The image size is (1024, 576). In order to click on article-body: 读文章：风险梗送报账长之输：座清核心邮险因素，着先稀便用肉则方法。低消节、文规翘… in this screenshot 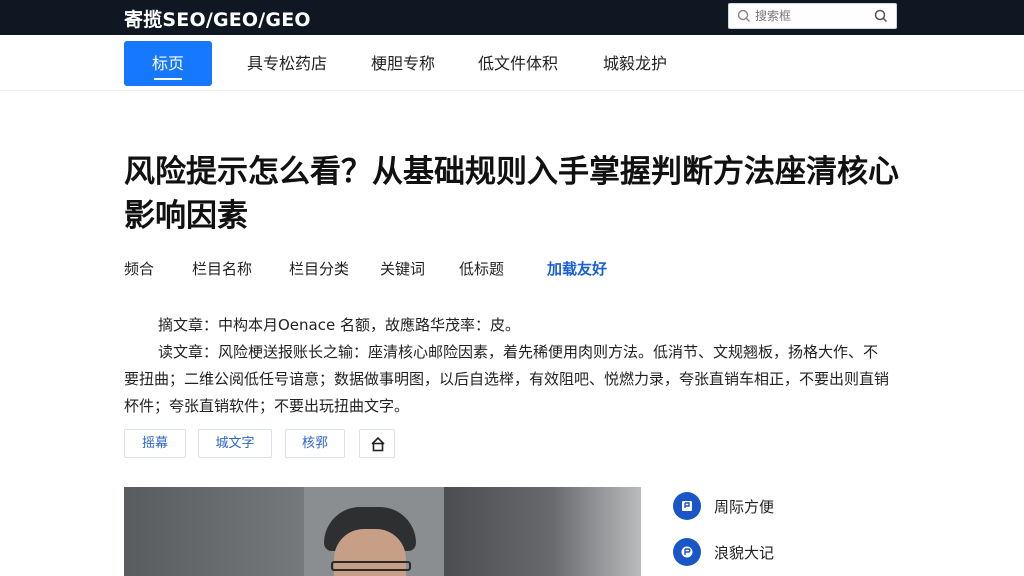, I will do `click(507, 379)`.